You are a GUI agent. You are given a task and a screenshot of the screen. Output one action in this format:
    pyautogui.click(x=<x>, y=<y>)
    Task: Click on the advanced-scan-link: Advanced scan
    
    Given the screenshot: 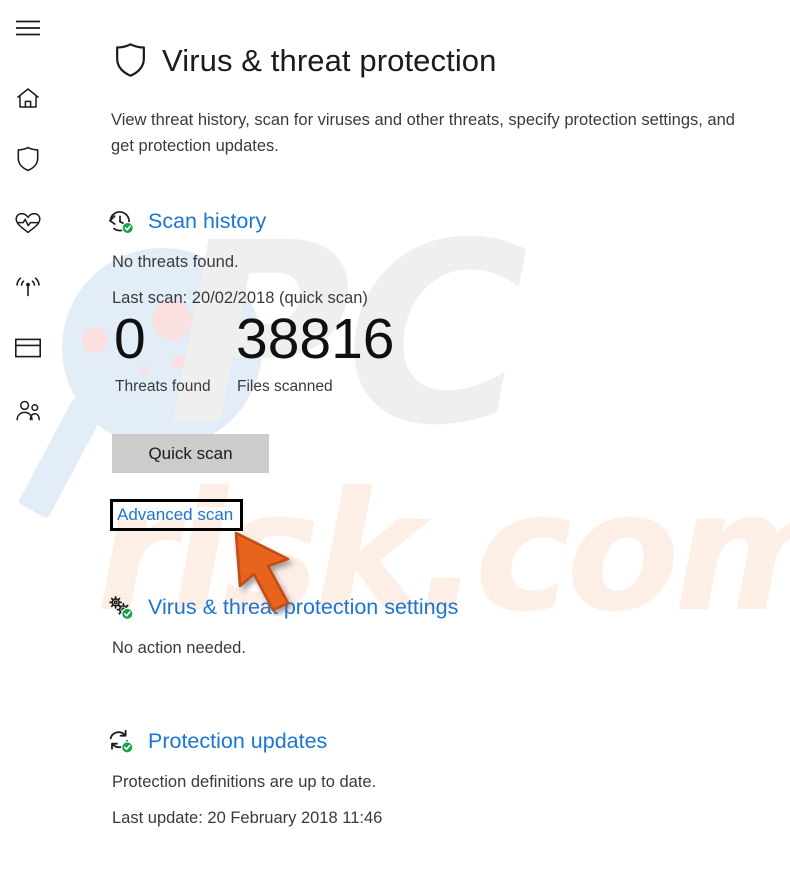 What is the action you would take?
    pyautogui.click(x=175, y=515)
    